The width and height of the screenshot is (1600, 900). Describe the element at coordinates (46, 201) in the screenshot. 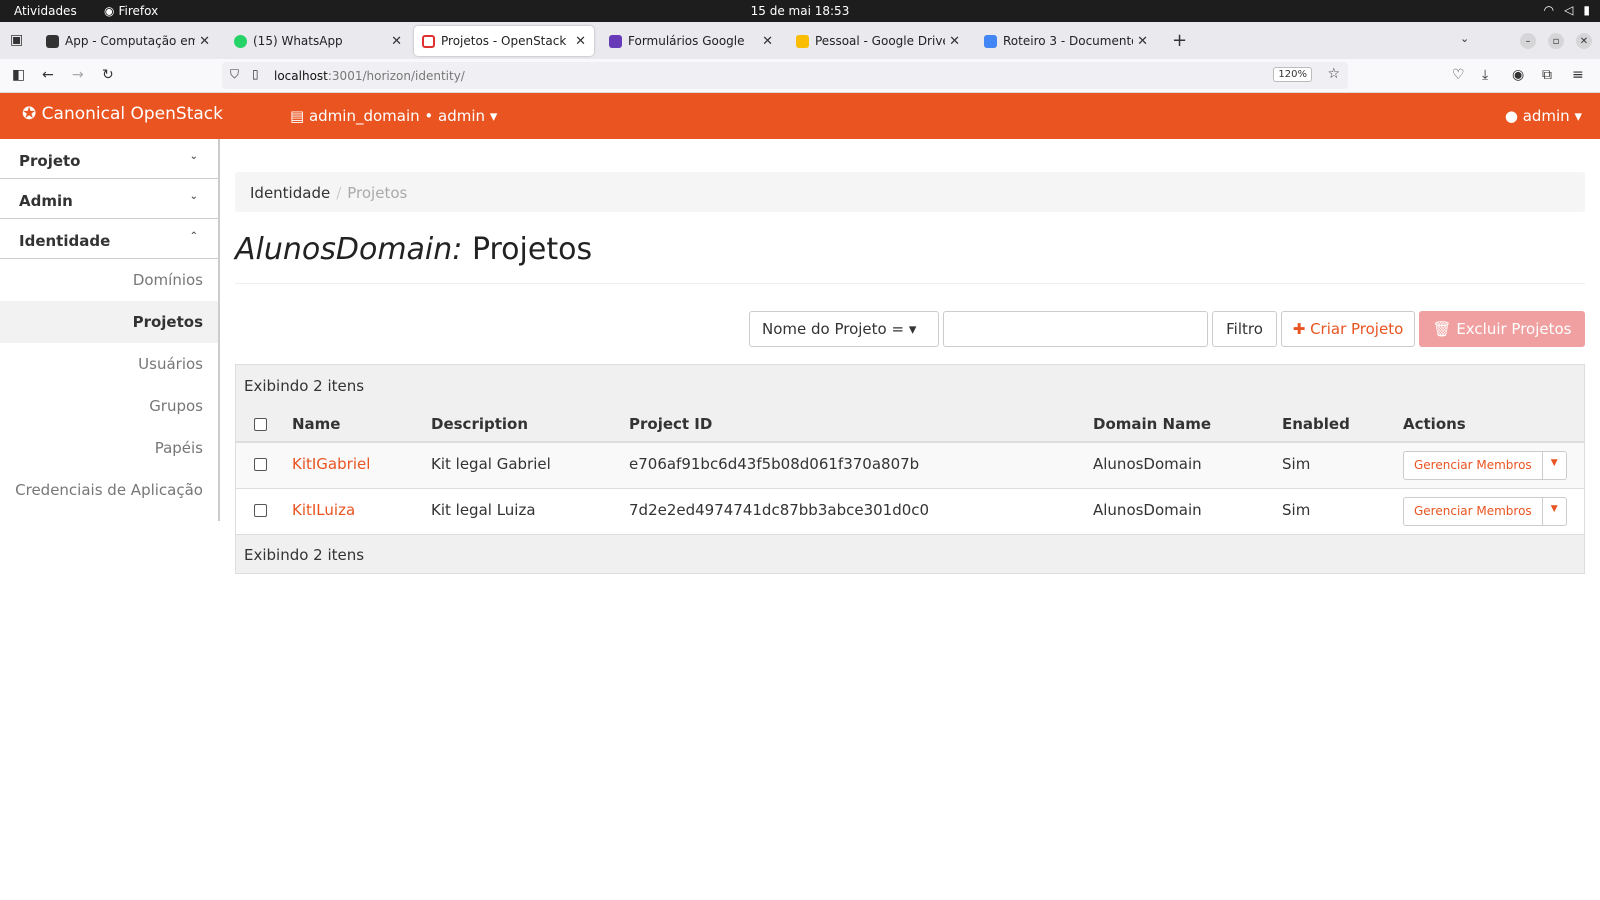

I see `section-label: Admin` at that location.